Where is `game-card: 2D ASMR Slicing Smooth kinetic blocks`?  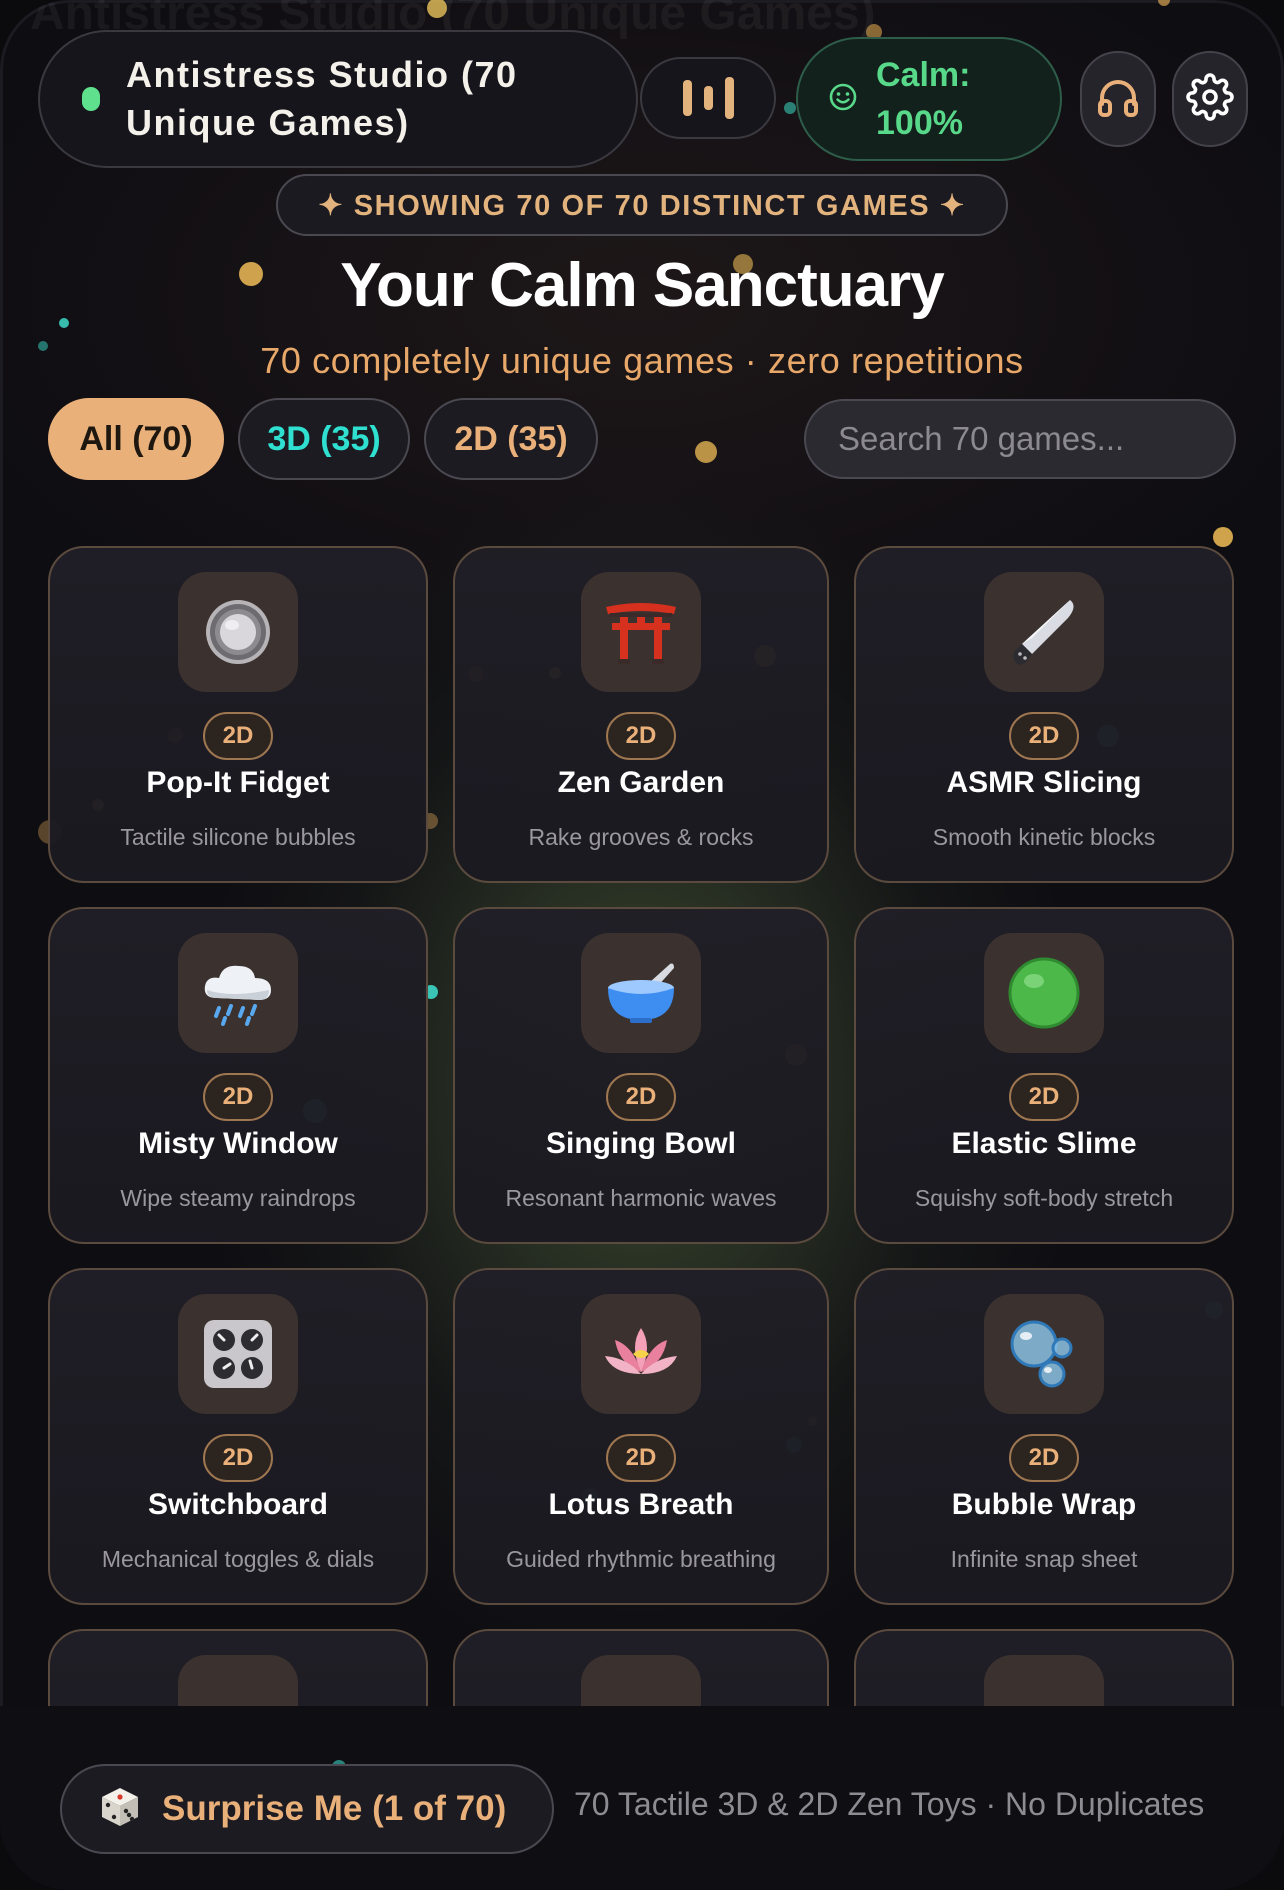
game-card: 2D ASMR Slicing Smooth kinetic blocks is located at coordinates (1044, 714).